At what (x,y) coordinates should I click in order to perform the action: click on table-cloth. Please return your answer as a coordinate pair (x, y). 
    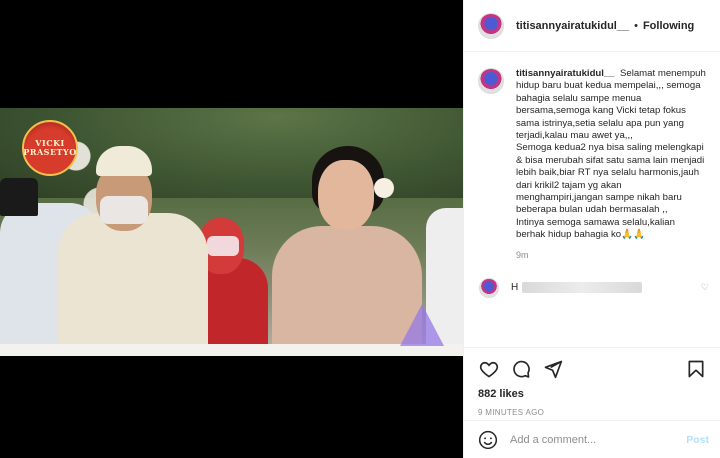
    Looking at the image, I should click on (231, 350).